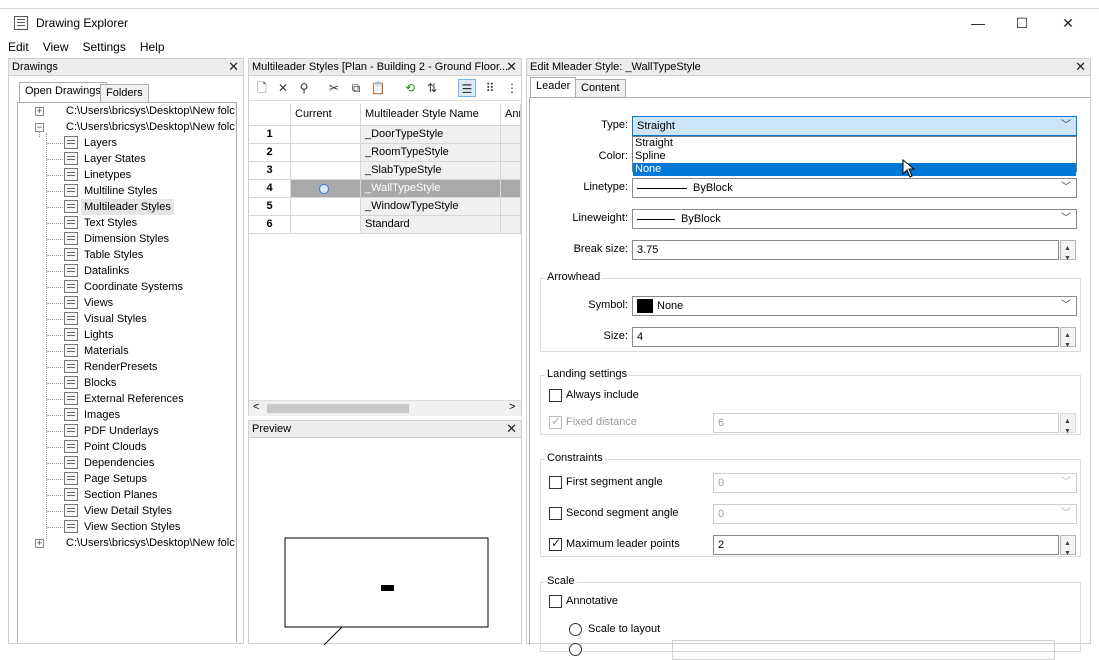 Image resolution: width=1099 pixels, height=660 pixels. Describe the element at coordinates (553, 87) in the screenshot. I see `tab-leader: Leader` at that location.